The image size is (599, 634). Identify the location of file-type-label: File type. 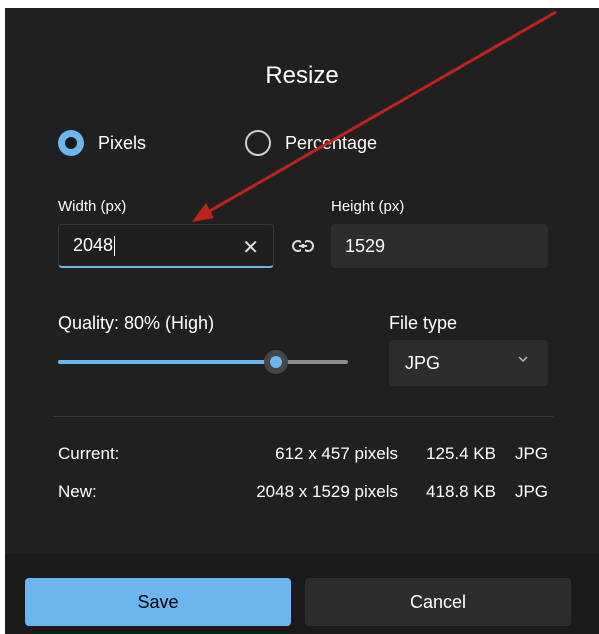
(423, 323).